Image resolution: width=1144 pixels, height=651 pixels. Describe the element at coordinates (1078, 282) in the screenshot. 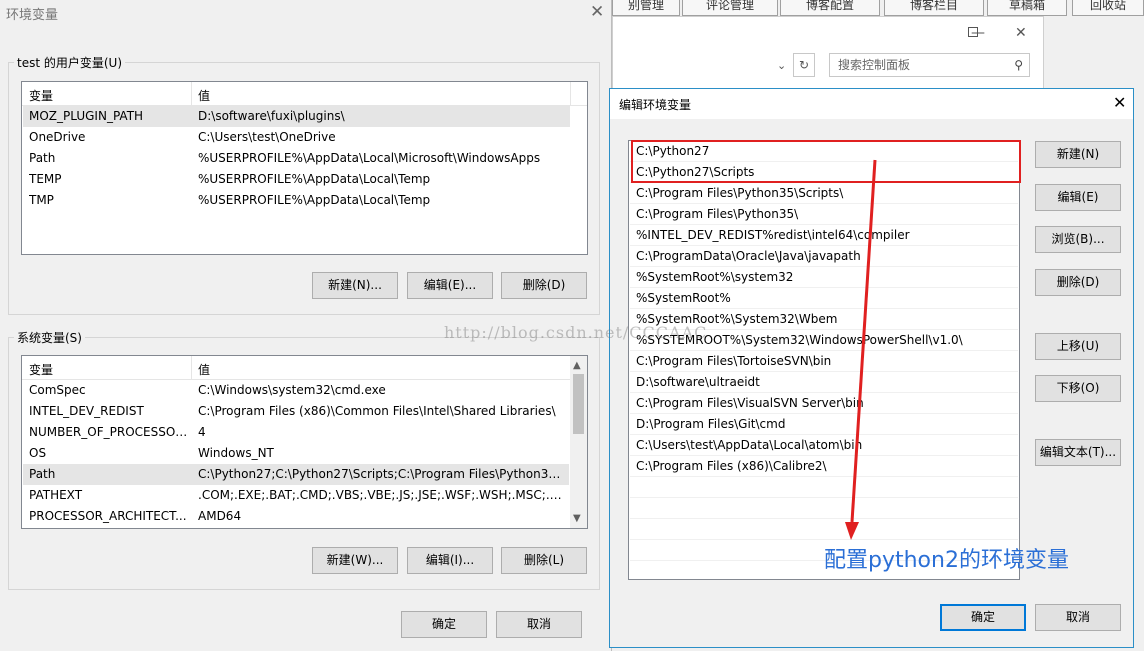

I see `edit-delete-button: 删除(D)` at that location.